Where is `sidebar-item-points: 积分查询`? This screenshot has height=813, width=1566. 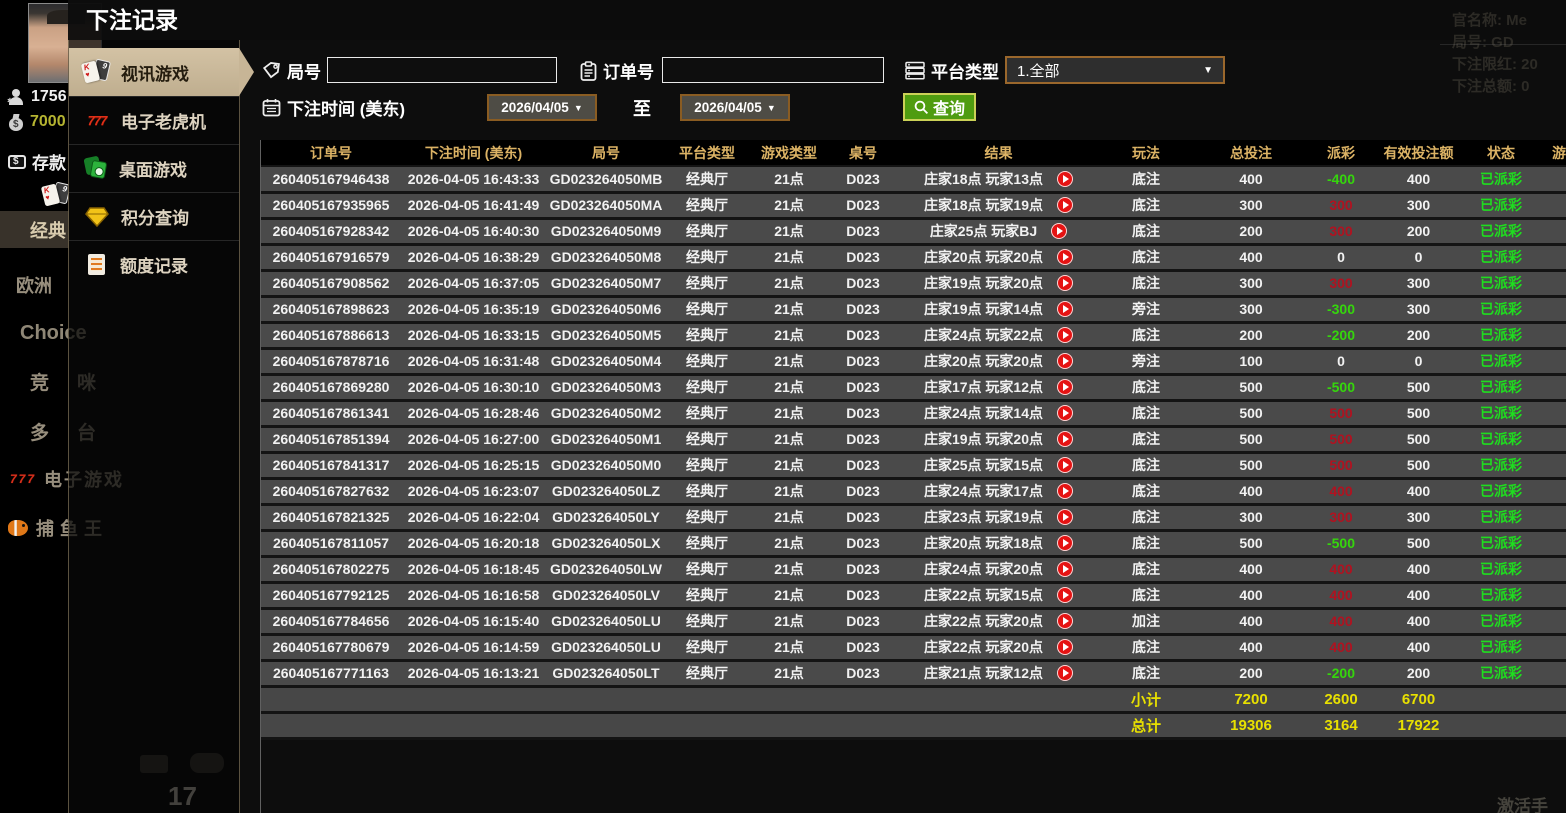
sidebar-item-points: 积分查询 is located at coordinates (154, 216).